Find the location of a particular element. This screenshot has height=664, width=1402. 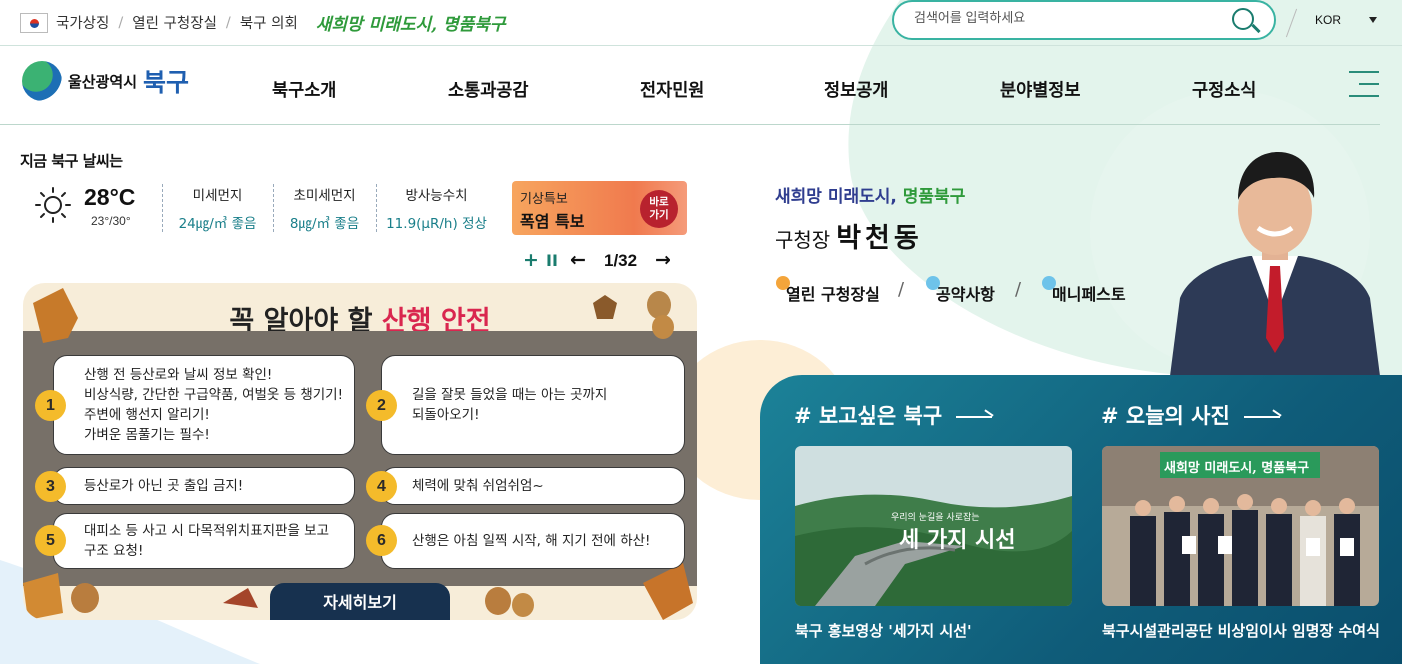

pause-icon: II is located at coordinates (552, 260).